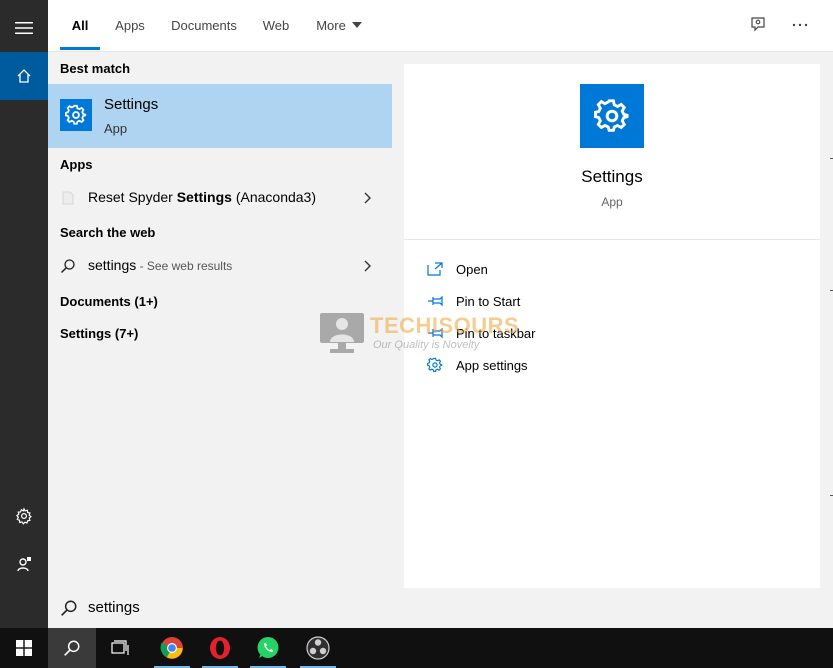 Image resolution: width=833 pixels, height=668 pixels. Describe the element at coordinates (612, 152) in the screenshot. I see `preview-header: Settings App` at that location.